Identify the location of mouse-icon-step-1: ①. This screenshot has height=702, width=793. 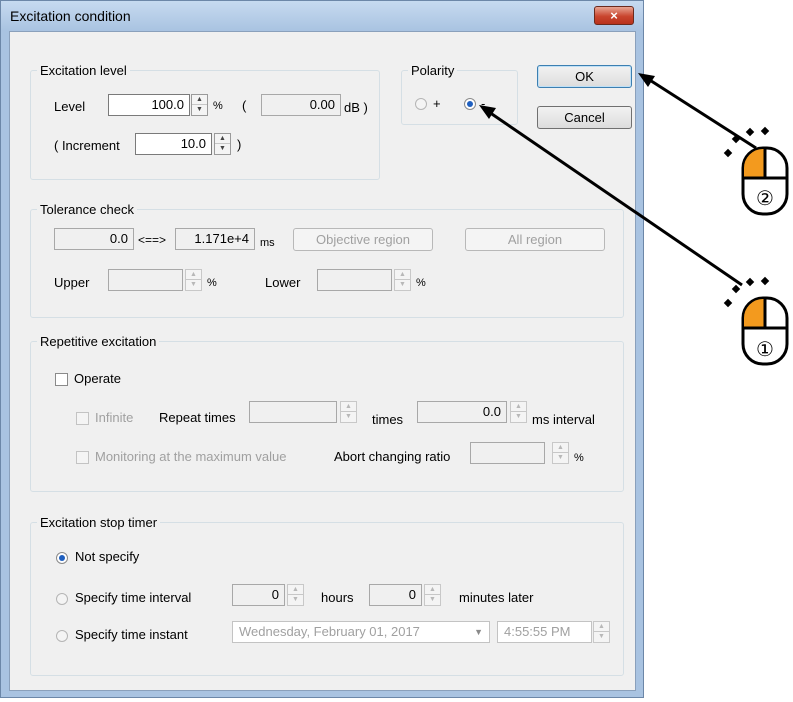
(756, 321).